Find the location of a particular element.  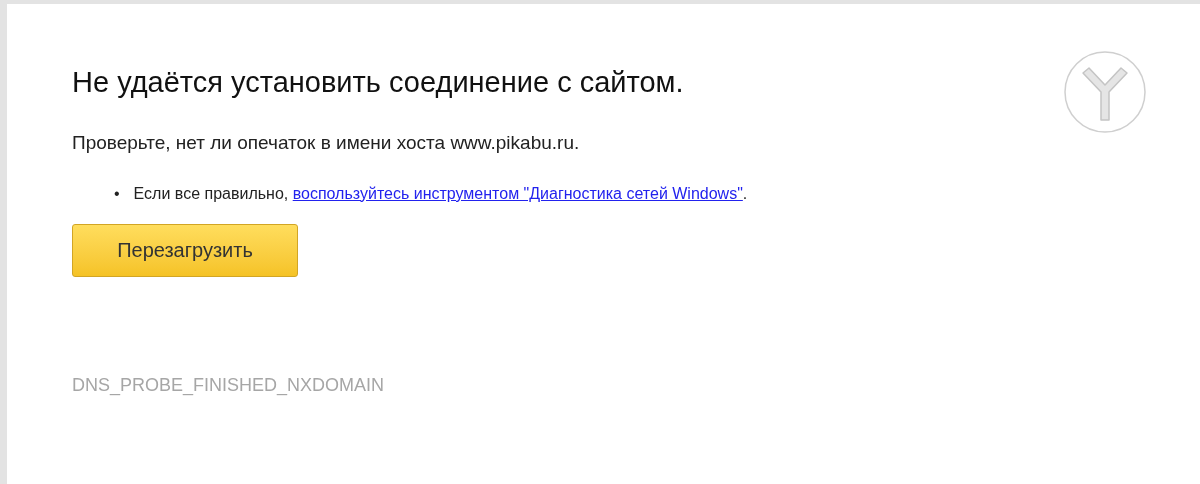

diagnostics-link: воспользуйтесь инструментом "Диагностика сетей Windows" is located at coordinates (517, 193).